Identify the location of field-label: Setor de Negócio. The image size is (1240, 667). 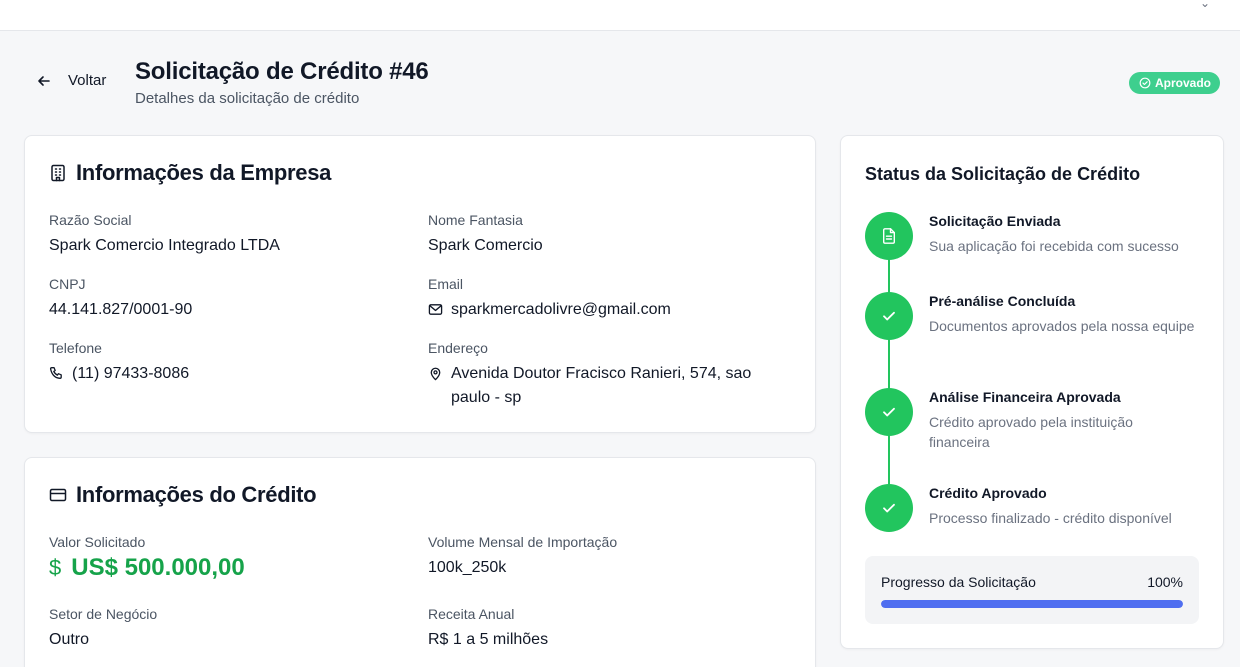
(103, 614).